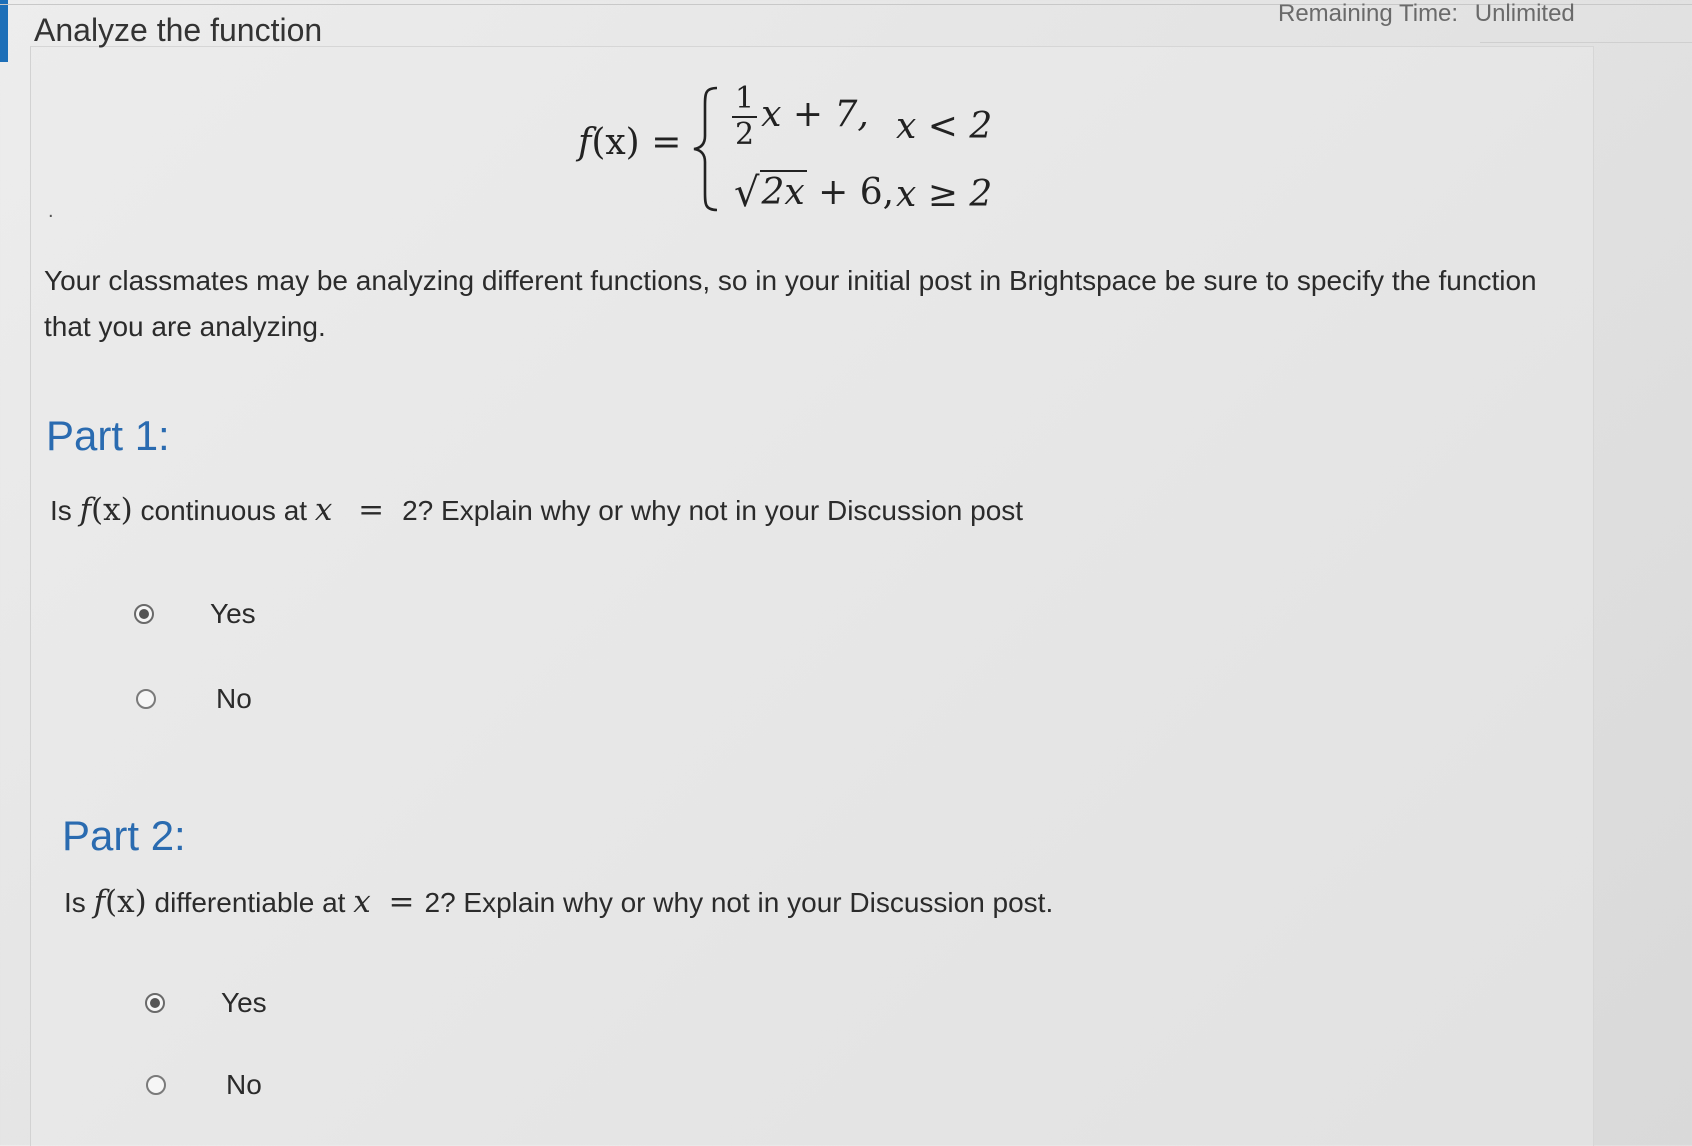 This screenshot has height=1146, width=1692. Describe the element at coordinates (705, 149) in the screenshot. I see `brace-icon` at that location.